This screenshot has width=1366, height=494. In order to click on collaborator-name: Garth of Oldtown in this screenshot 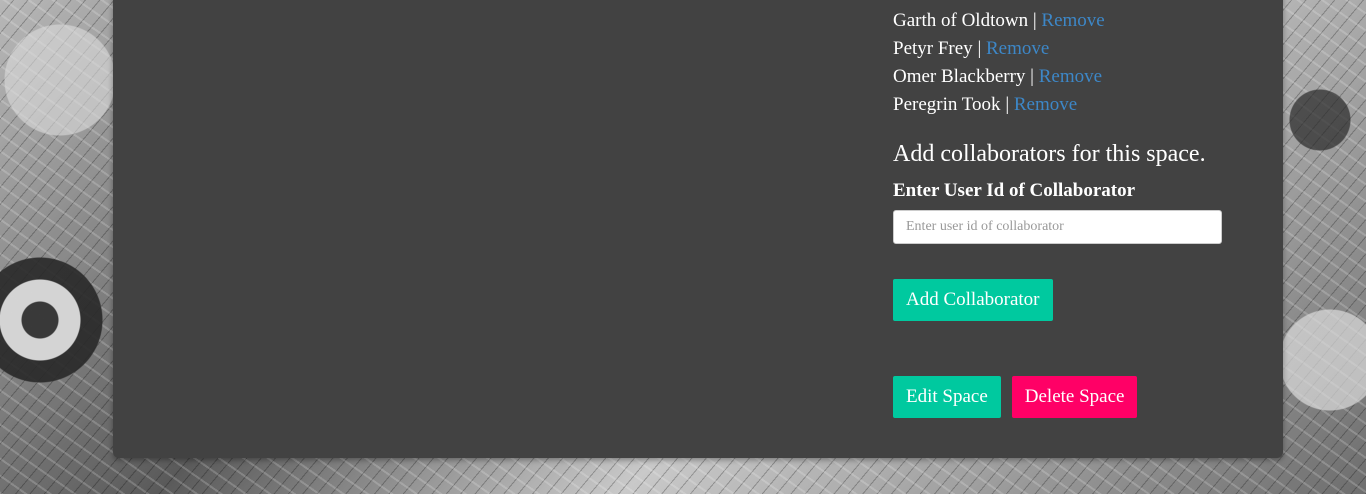, I will do `click(961, 20)`.